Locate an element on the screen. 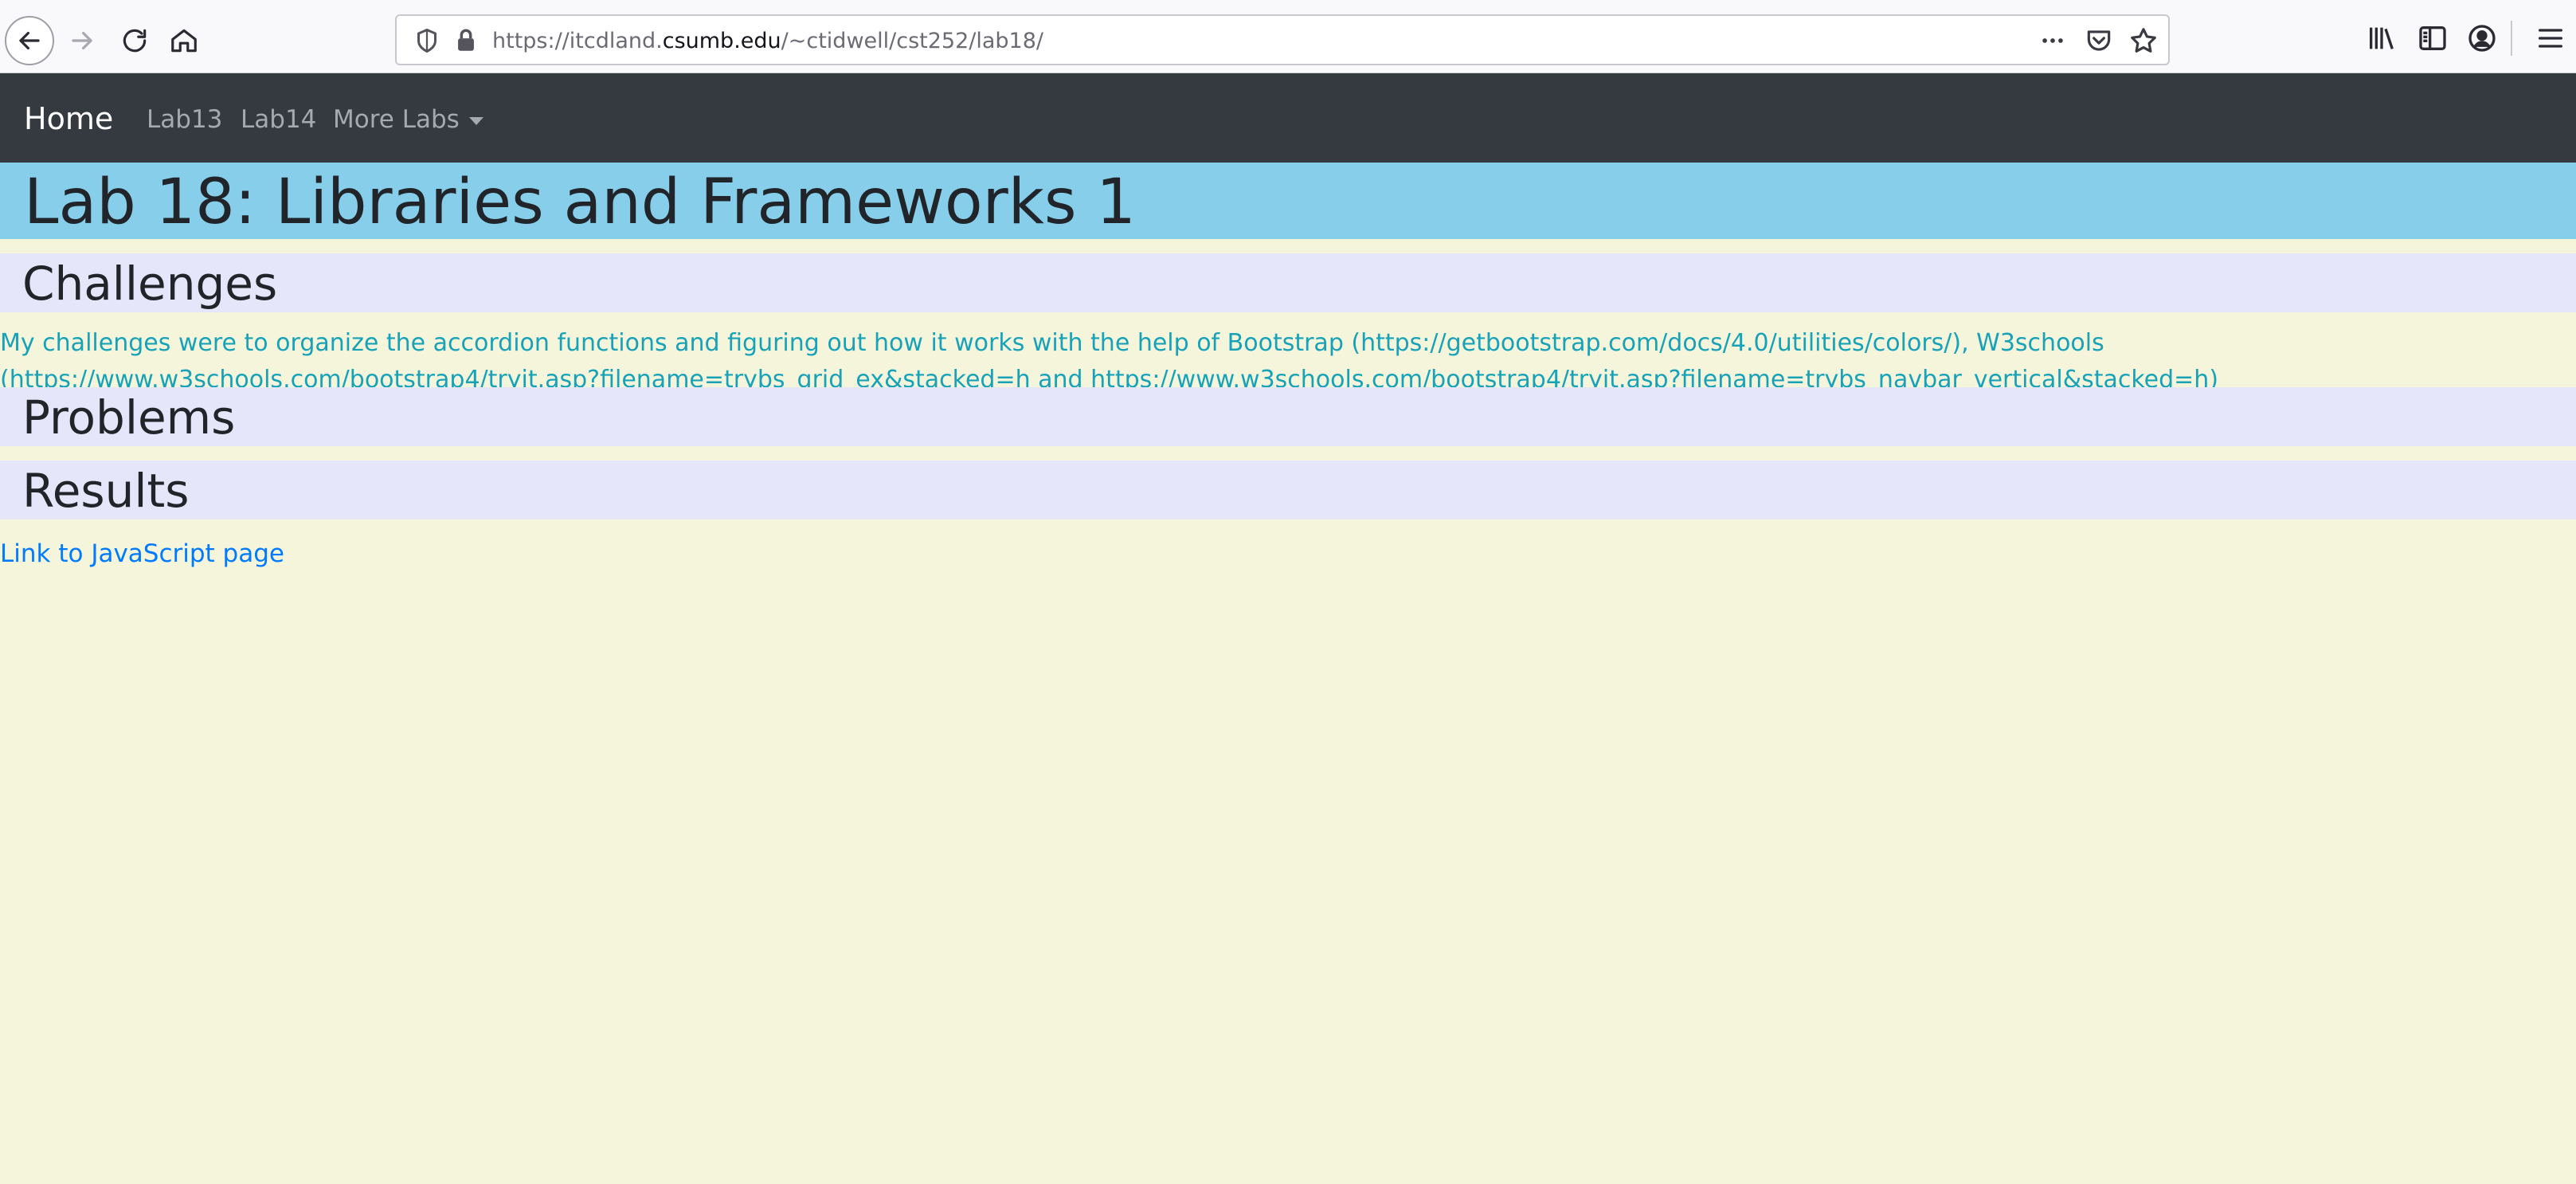 Image resolution: width=2576 pixels, height=1184 pixels. nav-home-link: Home is located at coordinates (68, 118).